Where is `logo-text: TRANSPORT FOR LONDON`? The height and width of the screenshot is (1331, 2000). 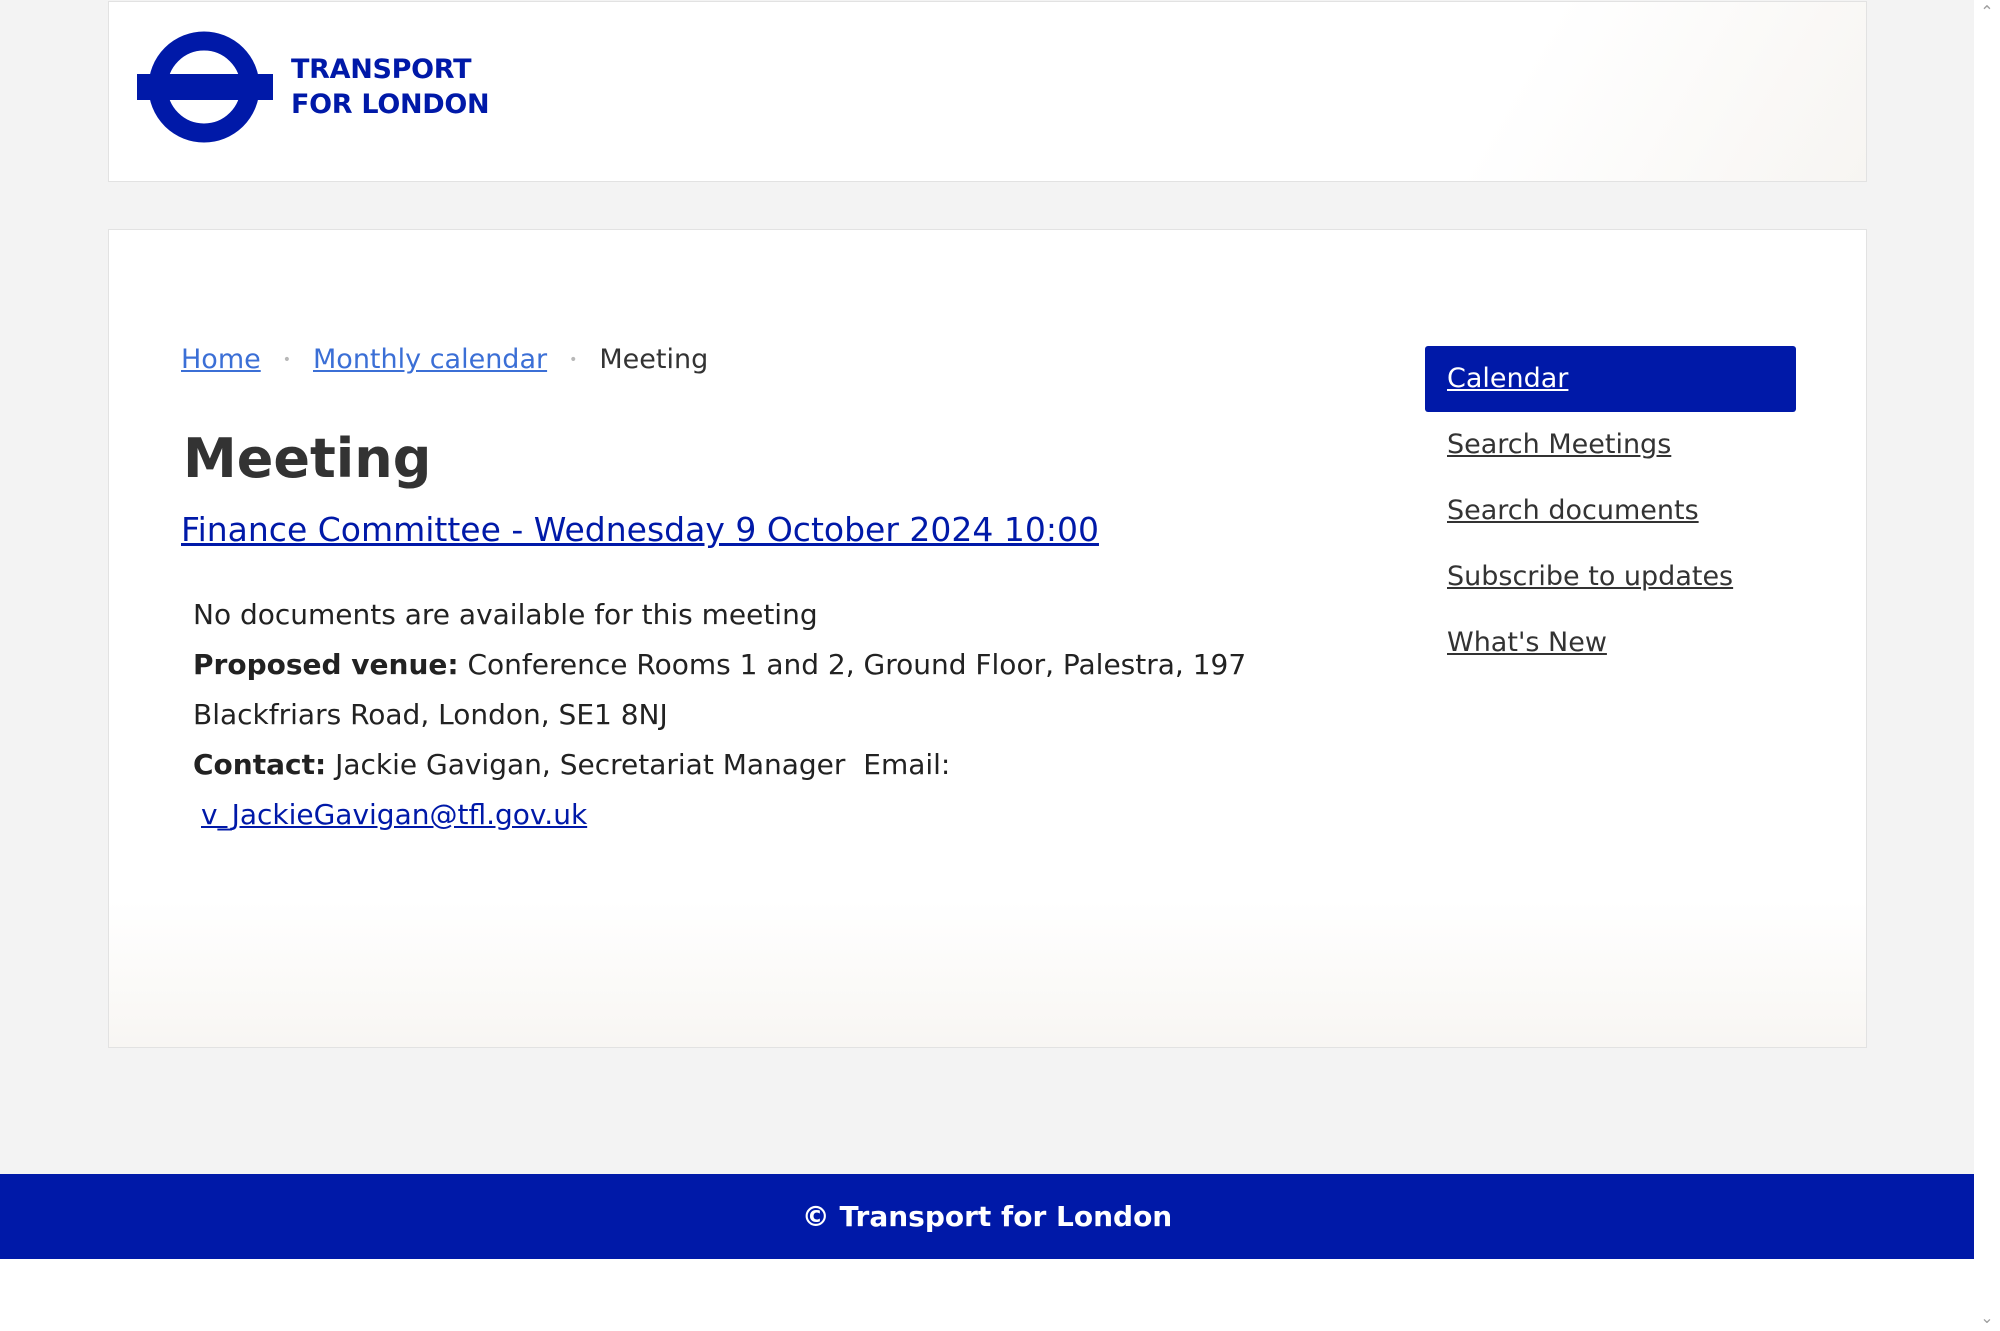
logo-text: TRANSPORT FOR LONDON is located at coordinates (390, 87).